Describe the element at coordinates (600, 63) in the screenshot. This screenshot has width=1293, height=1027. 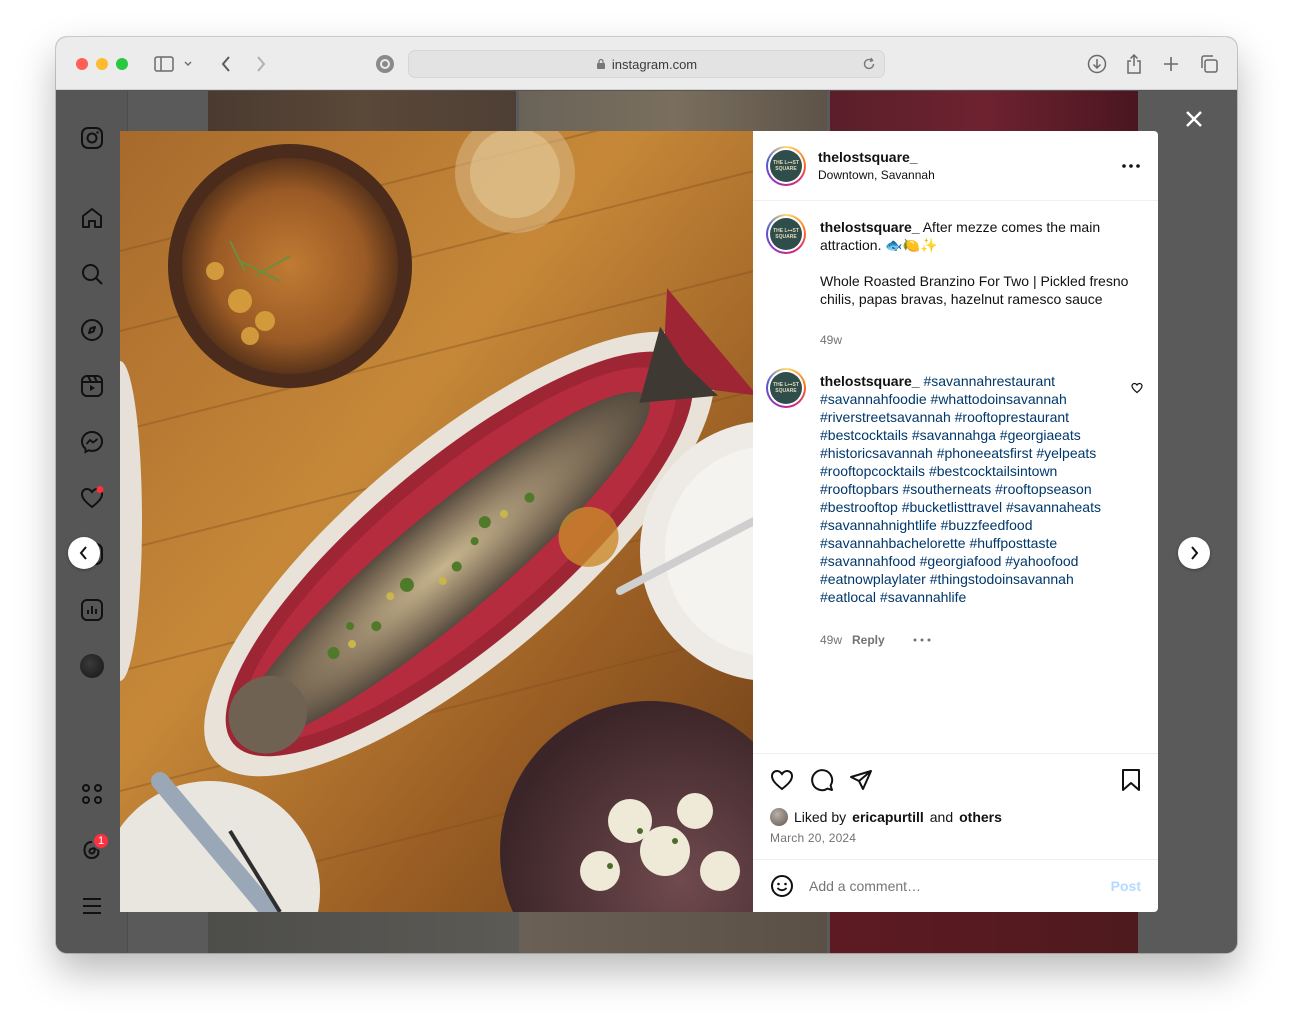
I see `lock-icon` at that location.